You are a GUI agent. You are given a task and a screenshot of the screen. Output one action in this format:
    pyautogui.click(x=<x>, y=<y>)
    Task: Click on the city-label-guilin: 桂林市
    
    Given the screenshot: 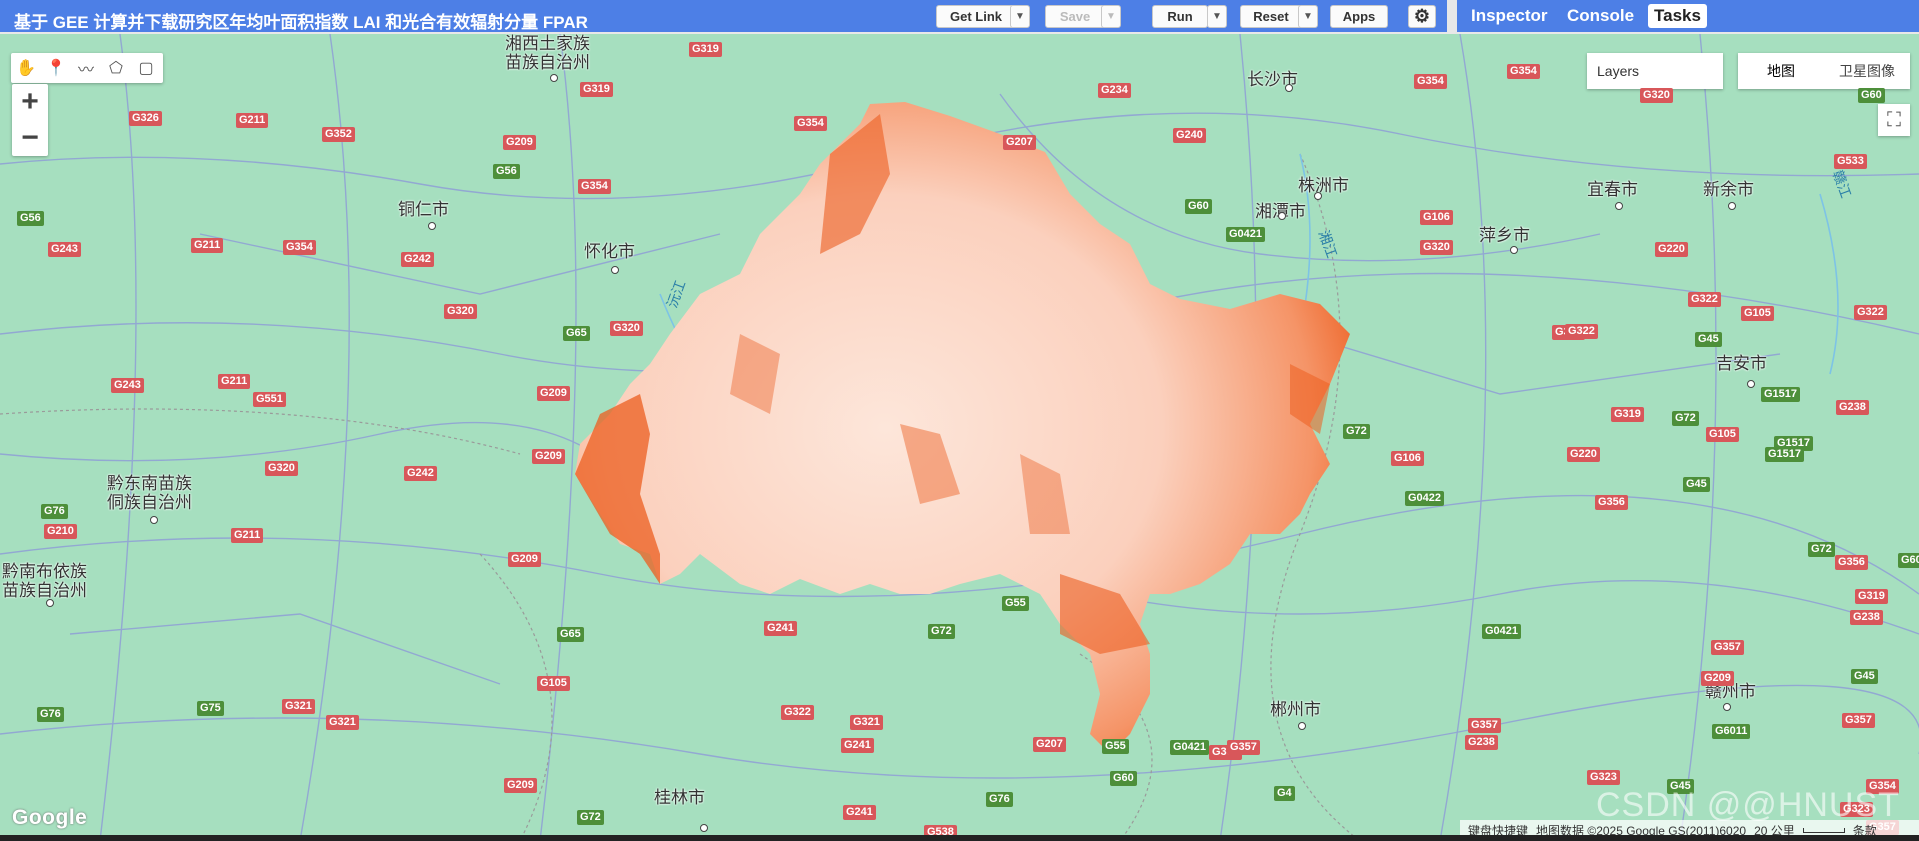 What is the action you would take?
    pyautogui.click(x=679, y=797)
    